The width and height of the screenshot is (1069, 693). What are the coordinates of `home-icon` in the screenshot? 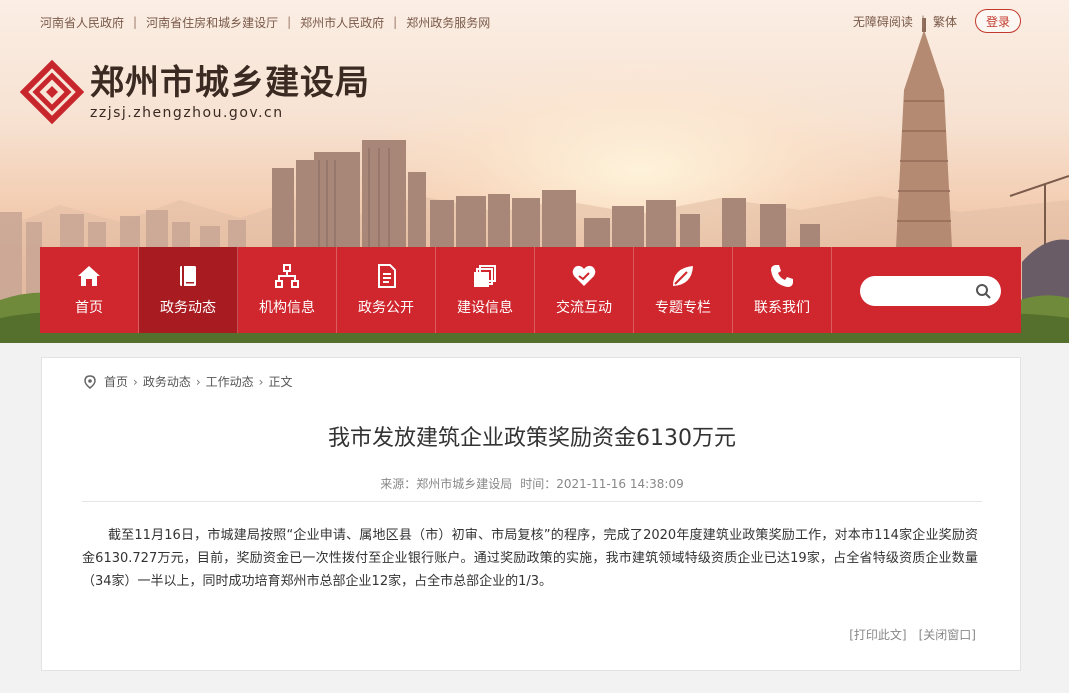 It's located at (89, 276).